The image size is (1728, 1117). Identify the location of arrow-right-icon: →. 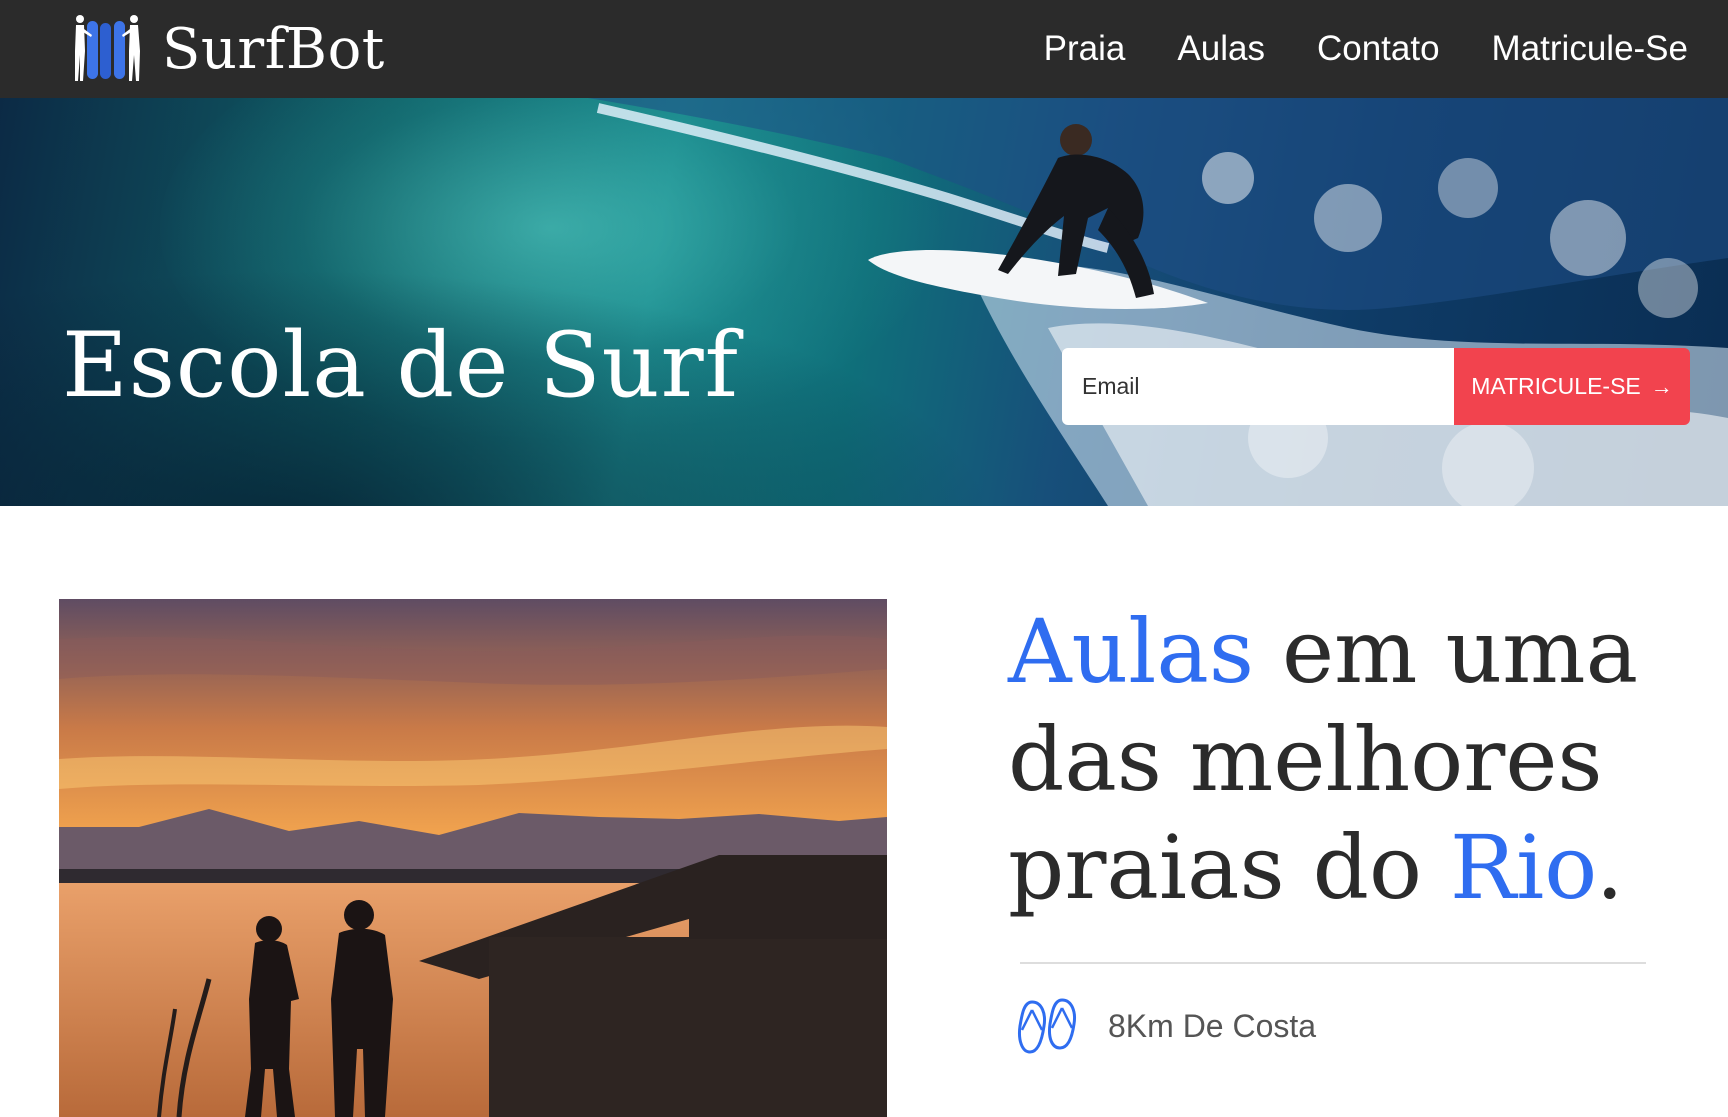
(1661, 386).